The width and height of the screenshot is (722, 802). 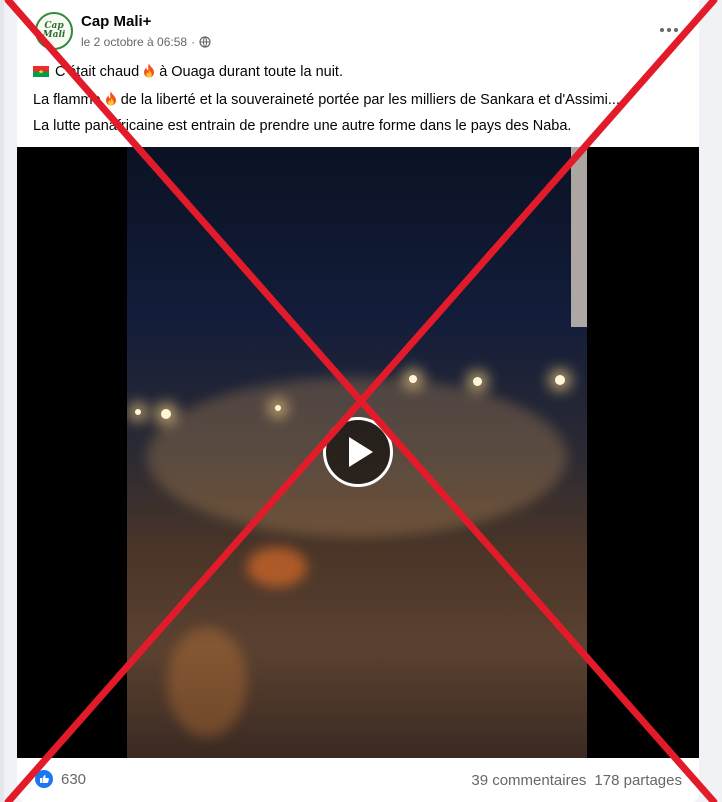 I want to click on video-glow, so click(x=207, y=682).